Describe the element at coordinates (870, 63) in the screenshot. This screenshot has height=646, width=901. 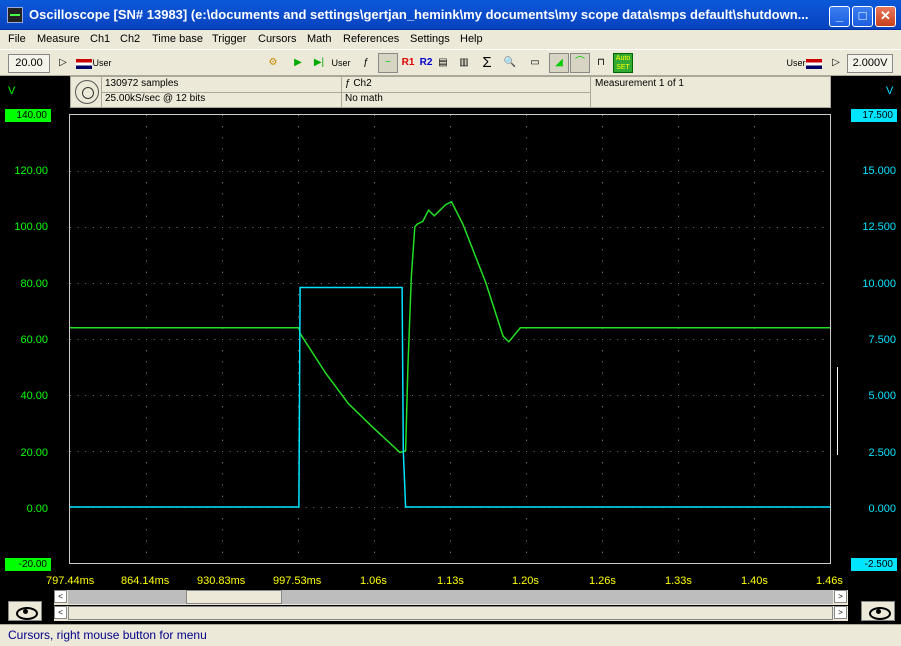
I see `ch2-range-field: 2.000V` at that location.